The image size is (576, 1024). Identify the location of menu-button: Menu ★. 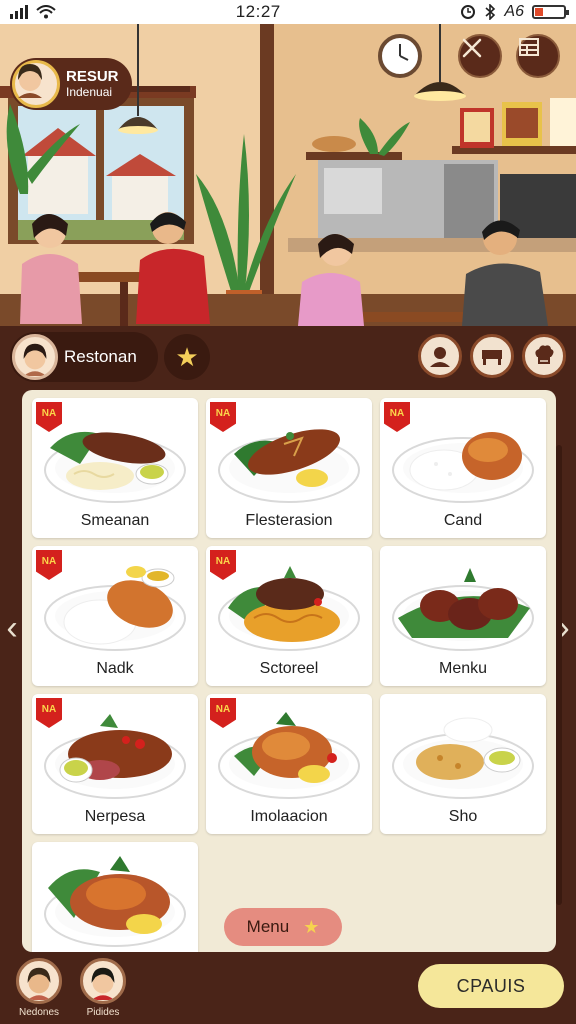
(283, 927).